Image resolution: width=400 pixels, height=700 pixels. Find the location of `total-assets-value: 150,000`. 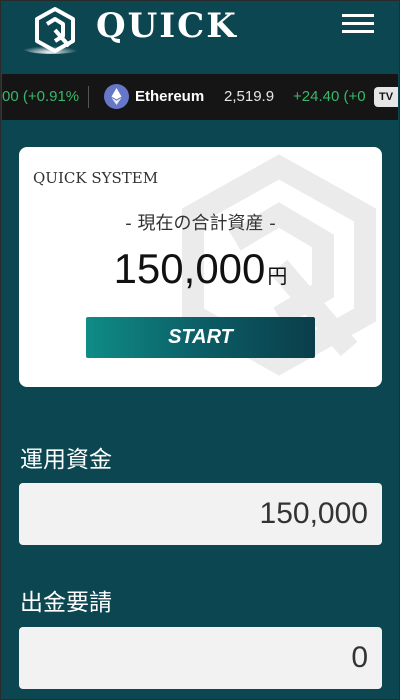

total-assets-value: 150,000 is located at coordinates (189, 268).